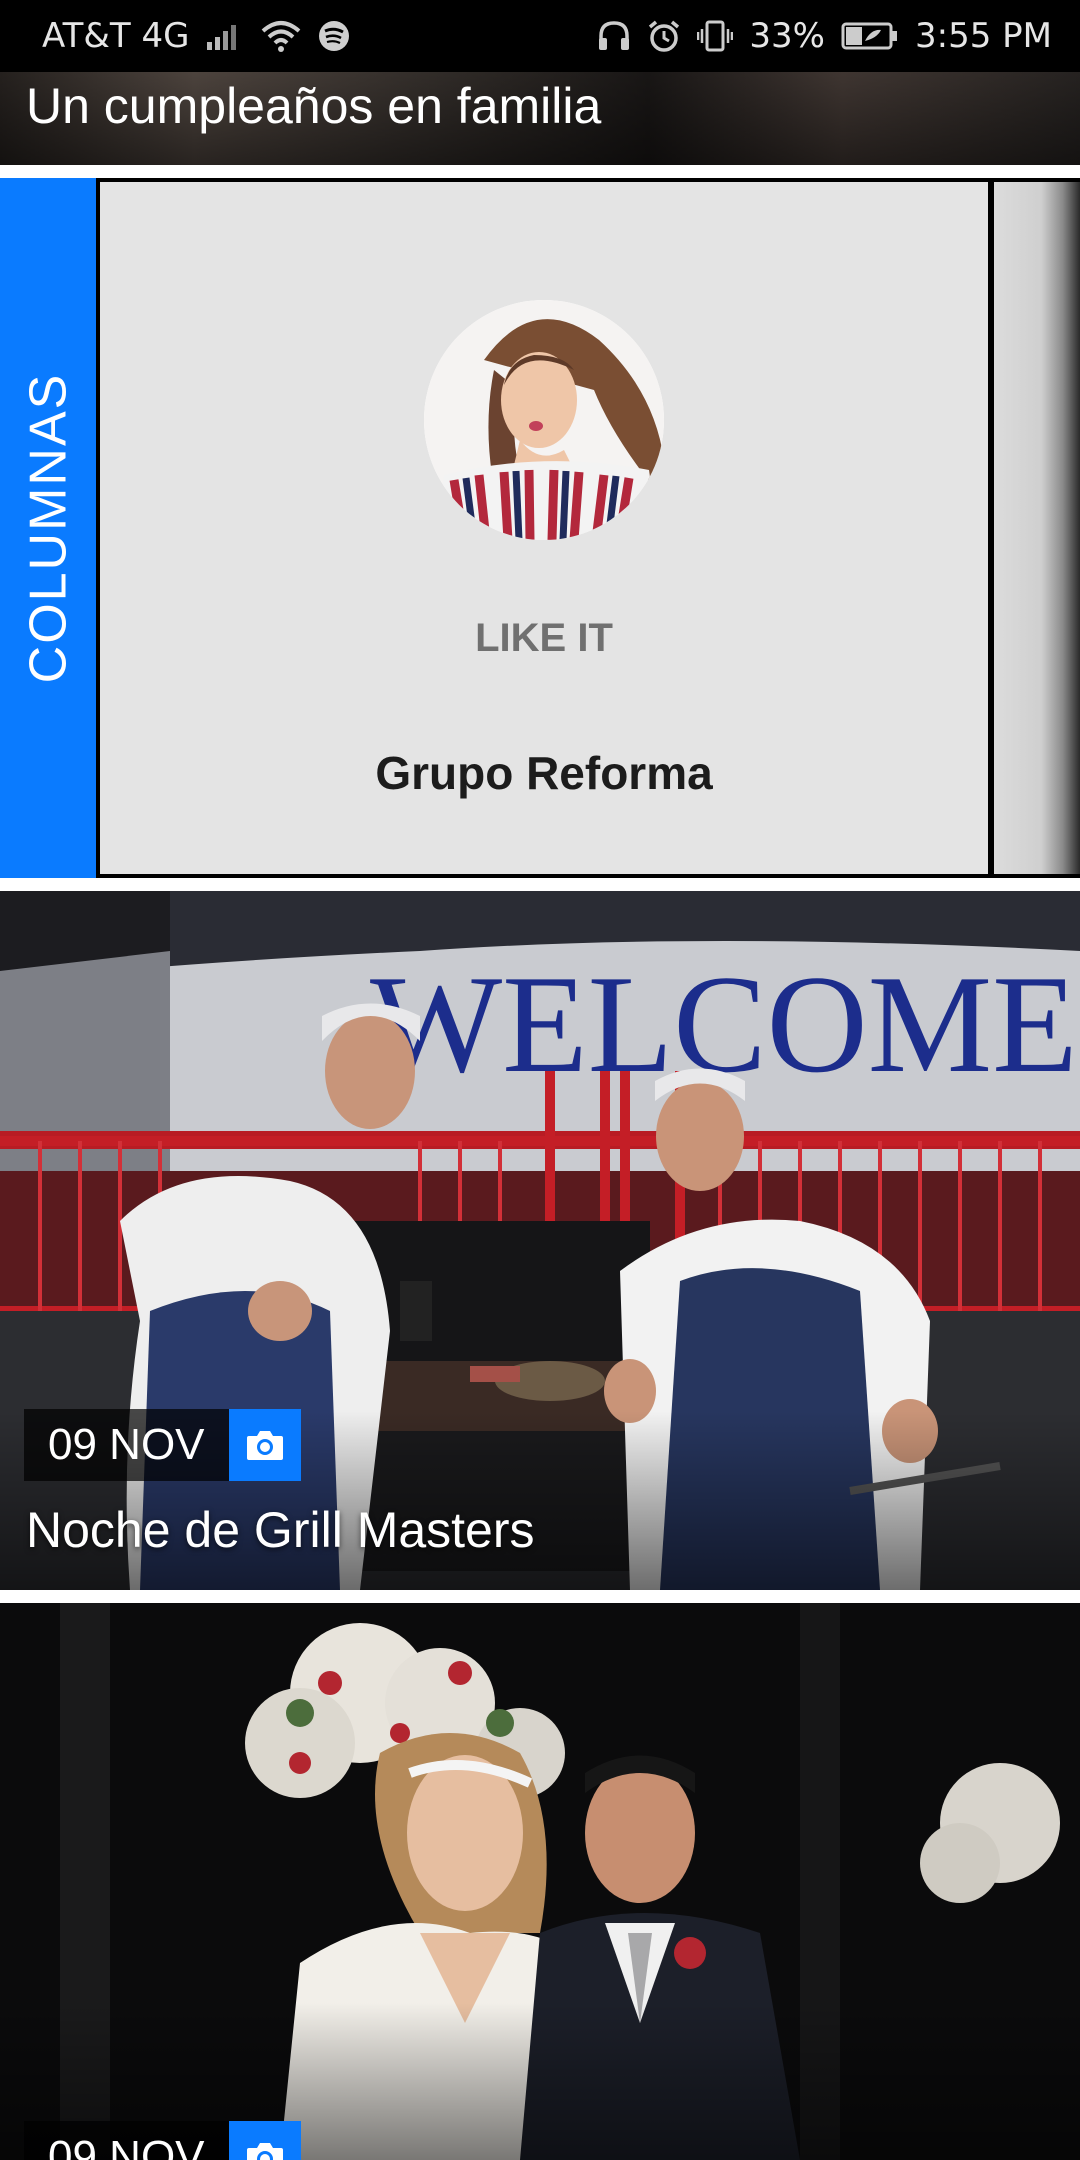 Image resolution: width=1080 pixels, height=2160 pixels. I want to click on carrier-label: AT&T 4G, so click(116, 36).